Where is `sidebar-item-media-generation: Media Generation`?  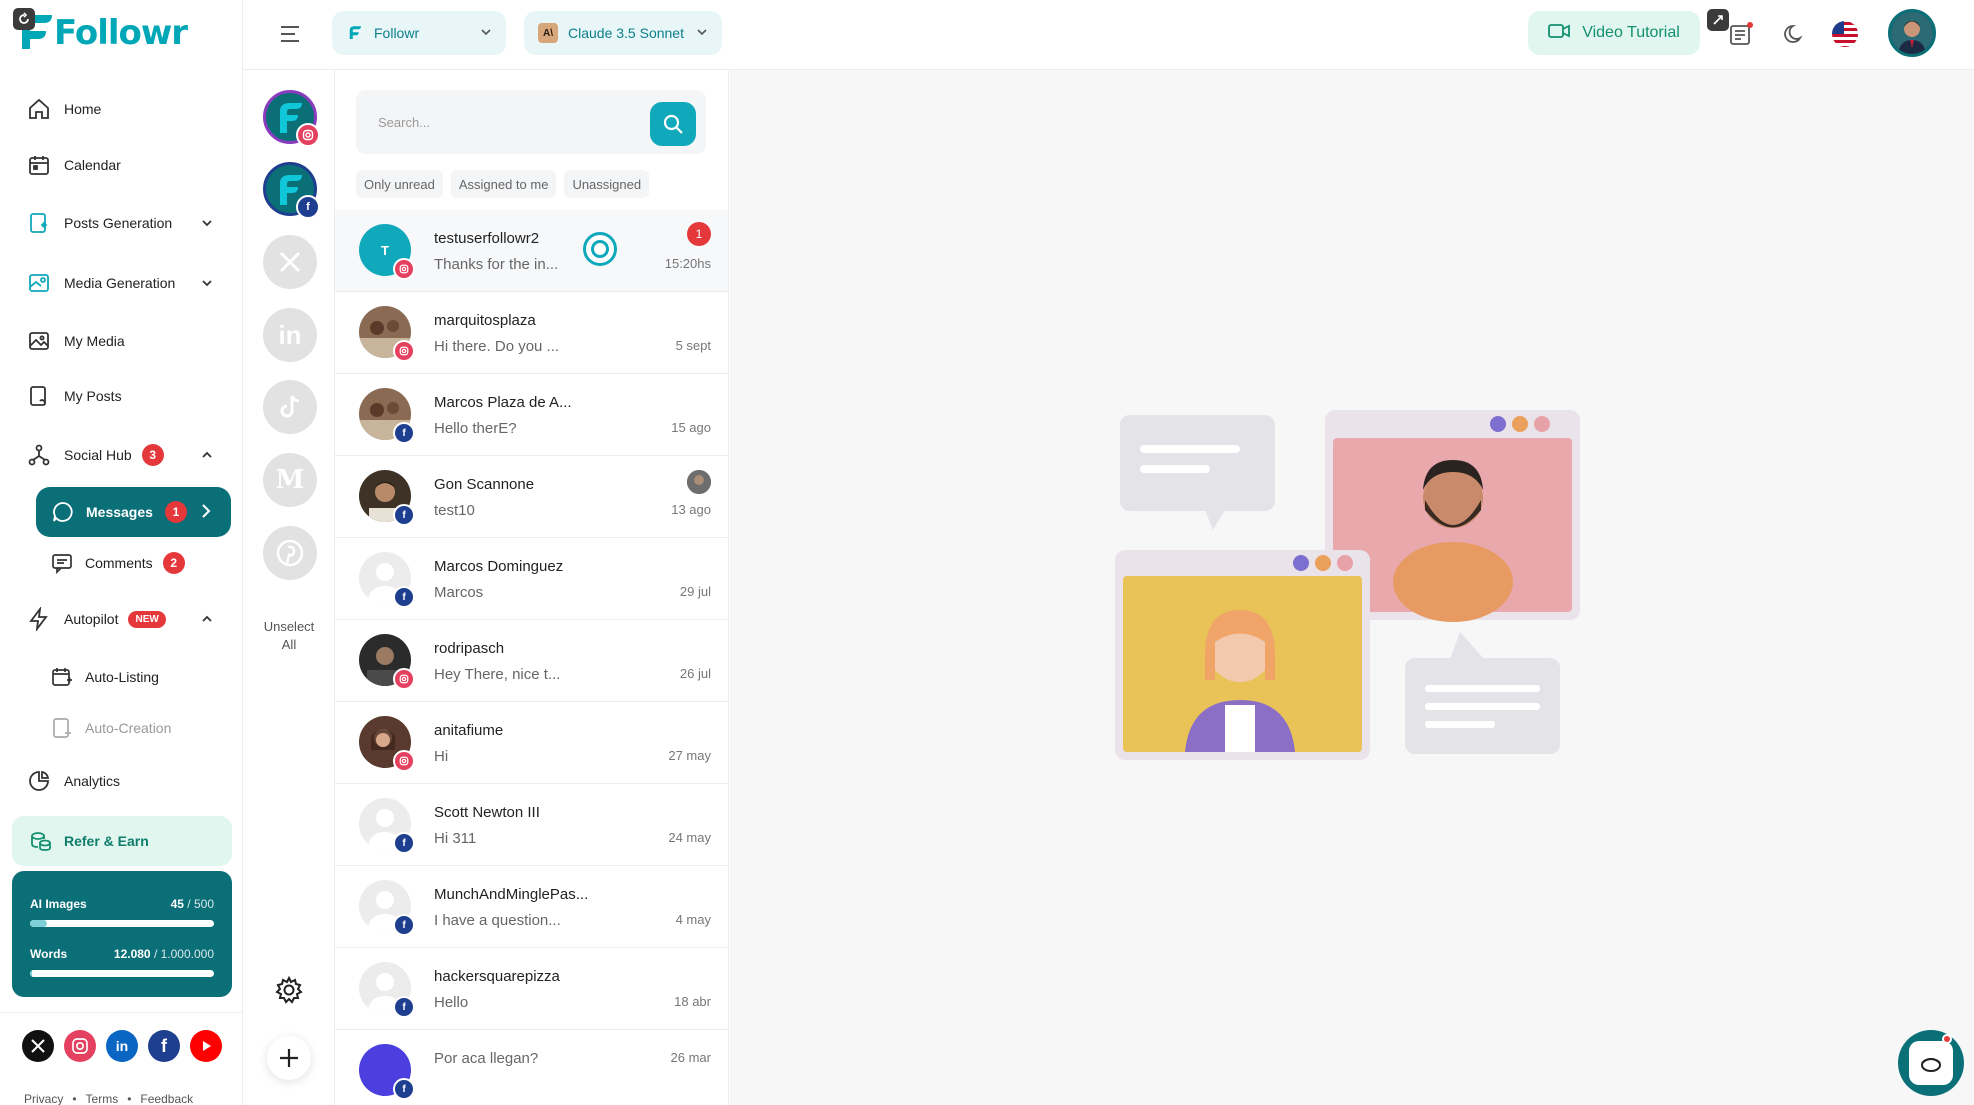 sidebar-item-media-generation: Media Generation is located at coordinates (126, 283).